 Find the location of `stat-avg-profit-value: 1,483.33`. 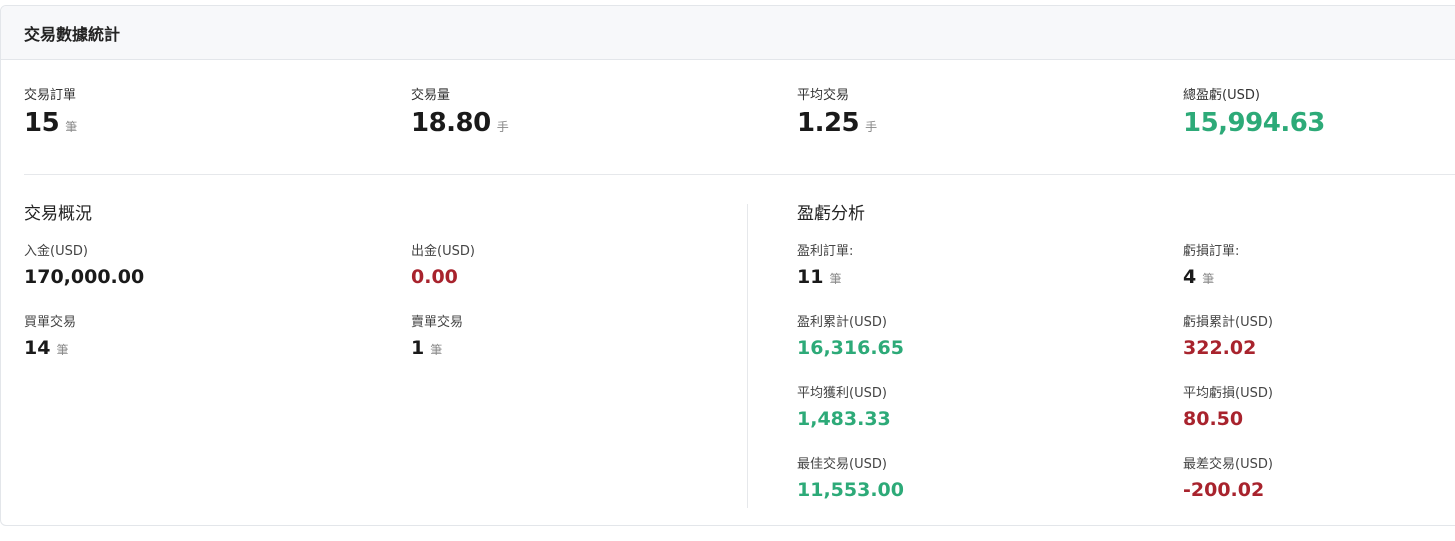

stat-avg-profit-value: 1,483.33 is located at coordinates (844, 419).